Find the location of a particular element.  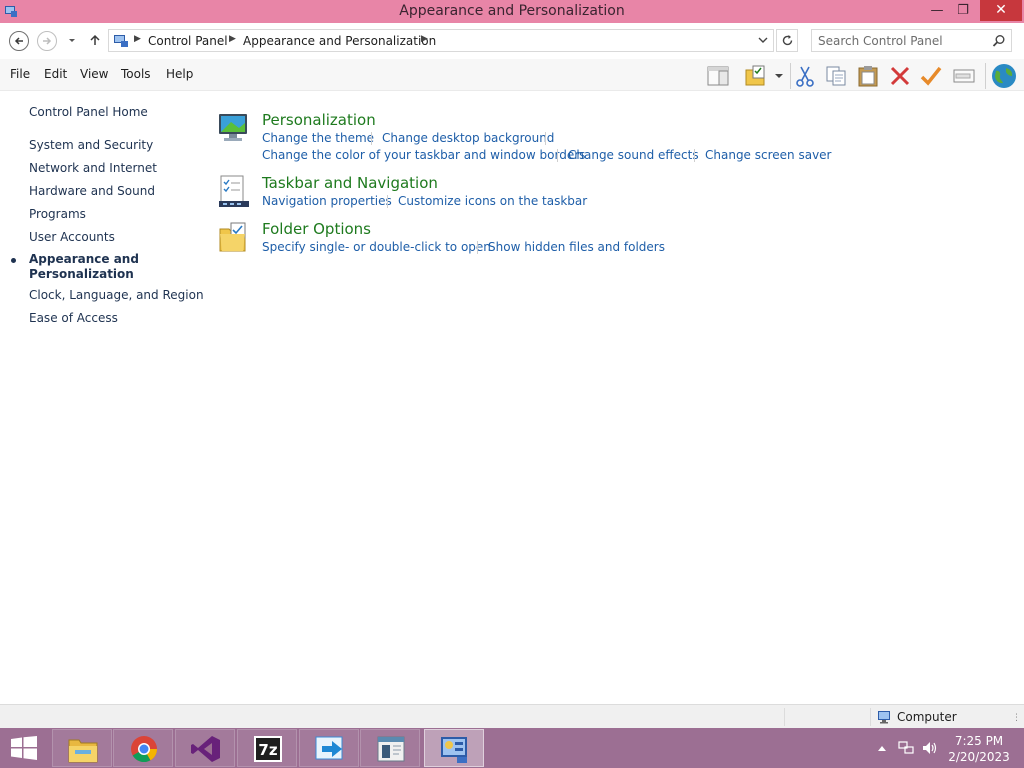

up-arrow-icon is located at coordinates (95, 40).